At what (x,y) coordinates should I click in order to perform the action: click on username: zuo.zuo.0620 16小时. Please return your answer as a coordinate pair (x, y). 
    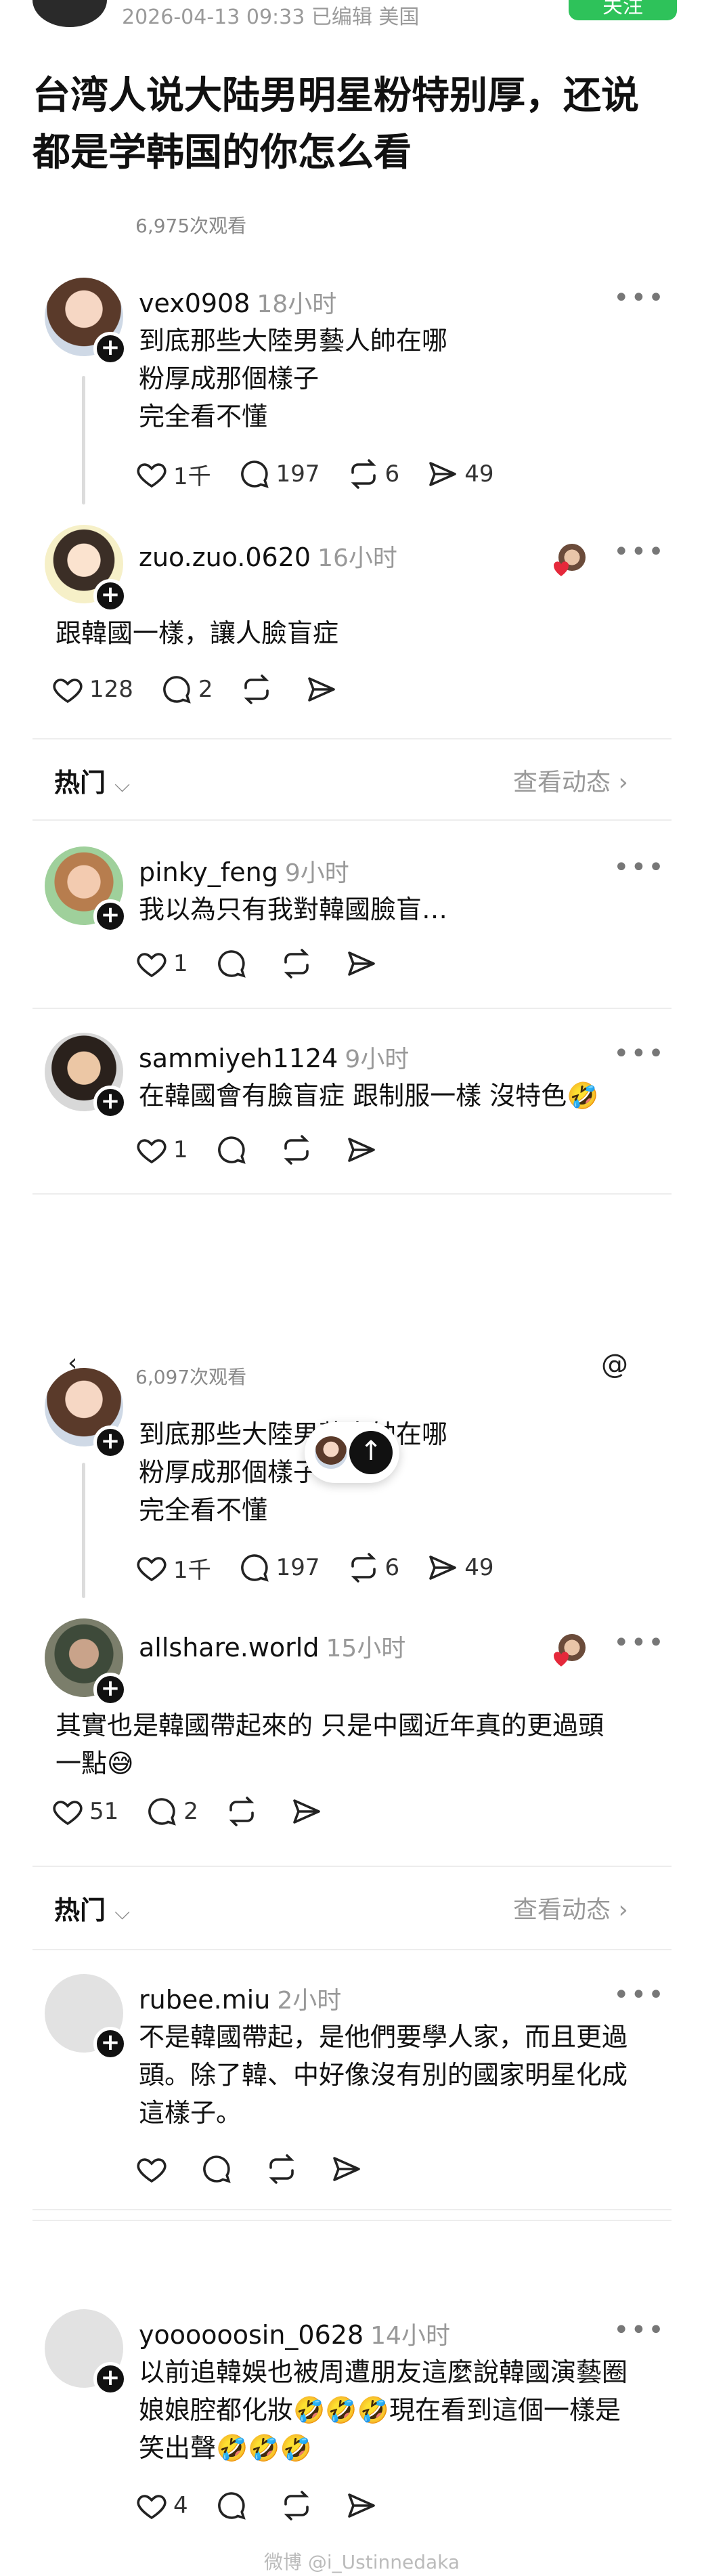
    Looking at the image, I should click on (268, 556).